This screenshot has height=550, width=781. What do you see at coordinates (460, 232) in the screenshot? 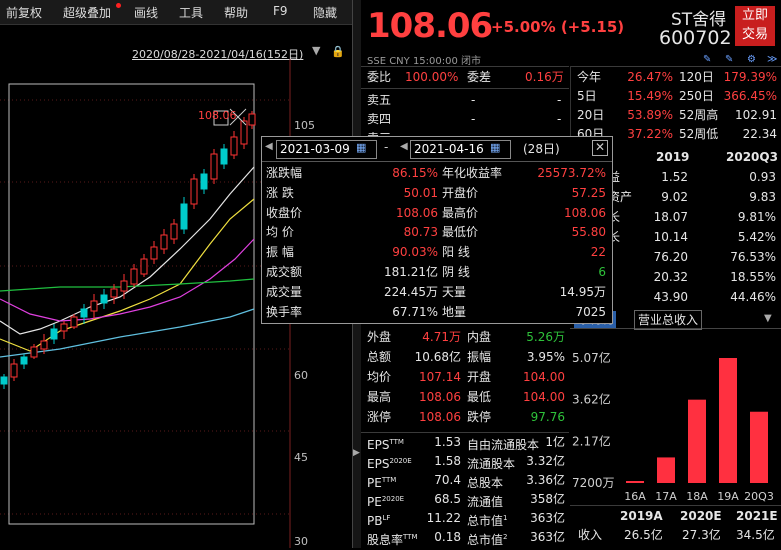
I see `popup-label-2: 最低价` at bounding box center [460, 232].